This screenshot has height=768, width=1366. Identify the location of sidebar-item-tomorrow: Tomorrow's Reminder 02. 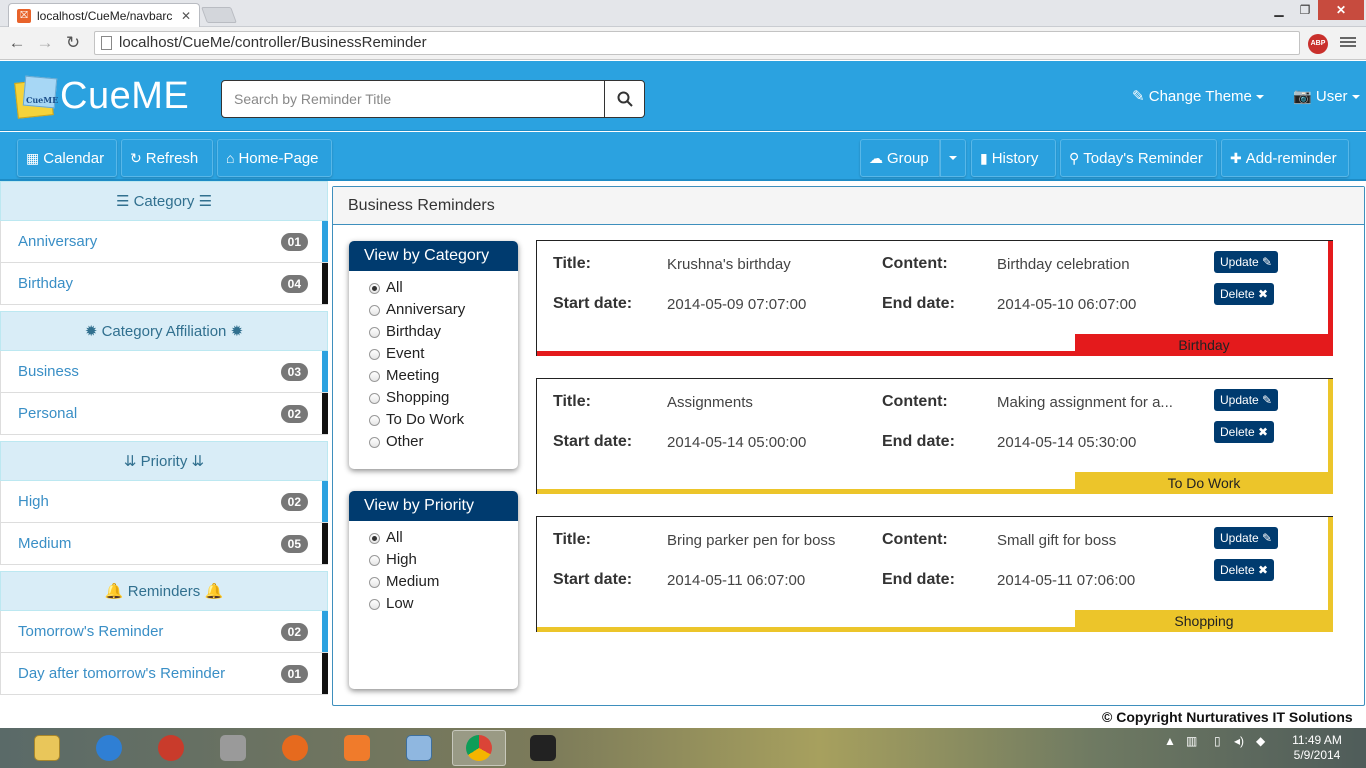
(164, 632).